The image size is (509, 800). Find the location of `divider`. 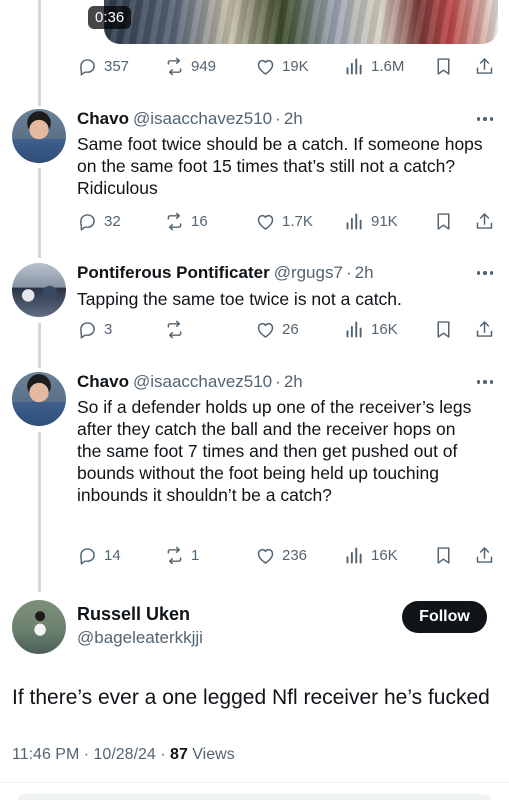

divider is located at coordinates (254, 782).